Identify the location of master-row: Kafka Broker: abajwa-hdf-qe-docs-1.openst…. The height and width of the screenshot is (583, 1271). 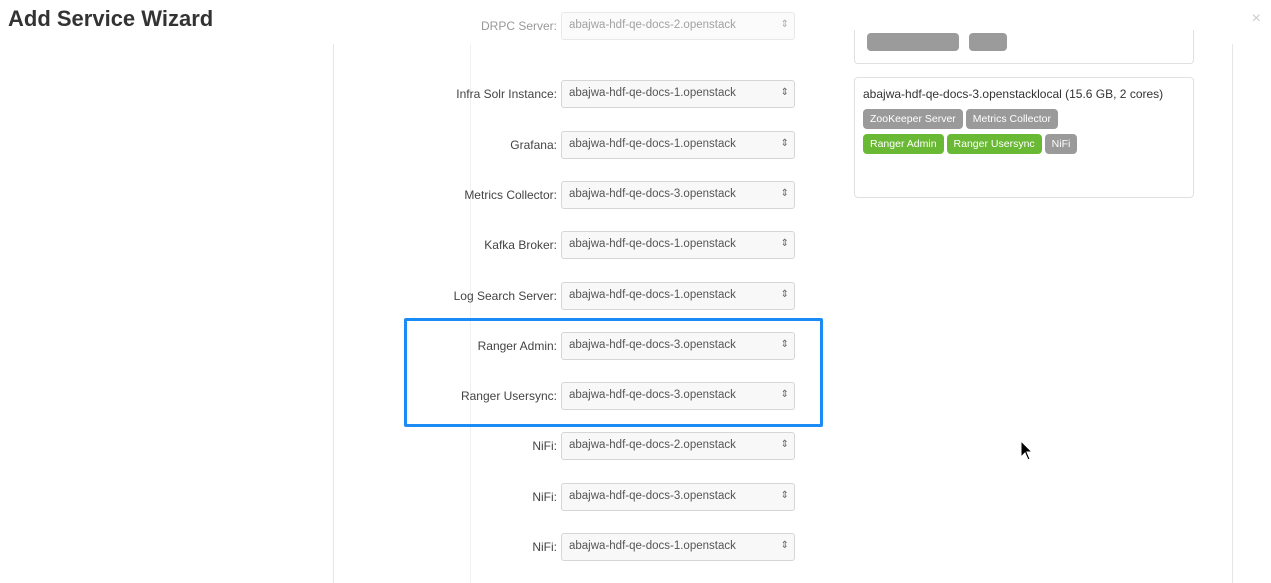
(573, 246).